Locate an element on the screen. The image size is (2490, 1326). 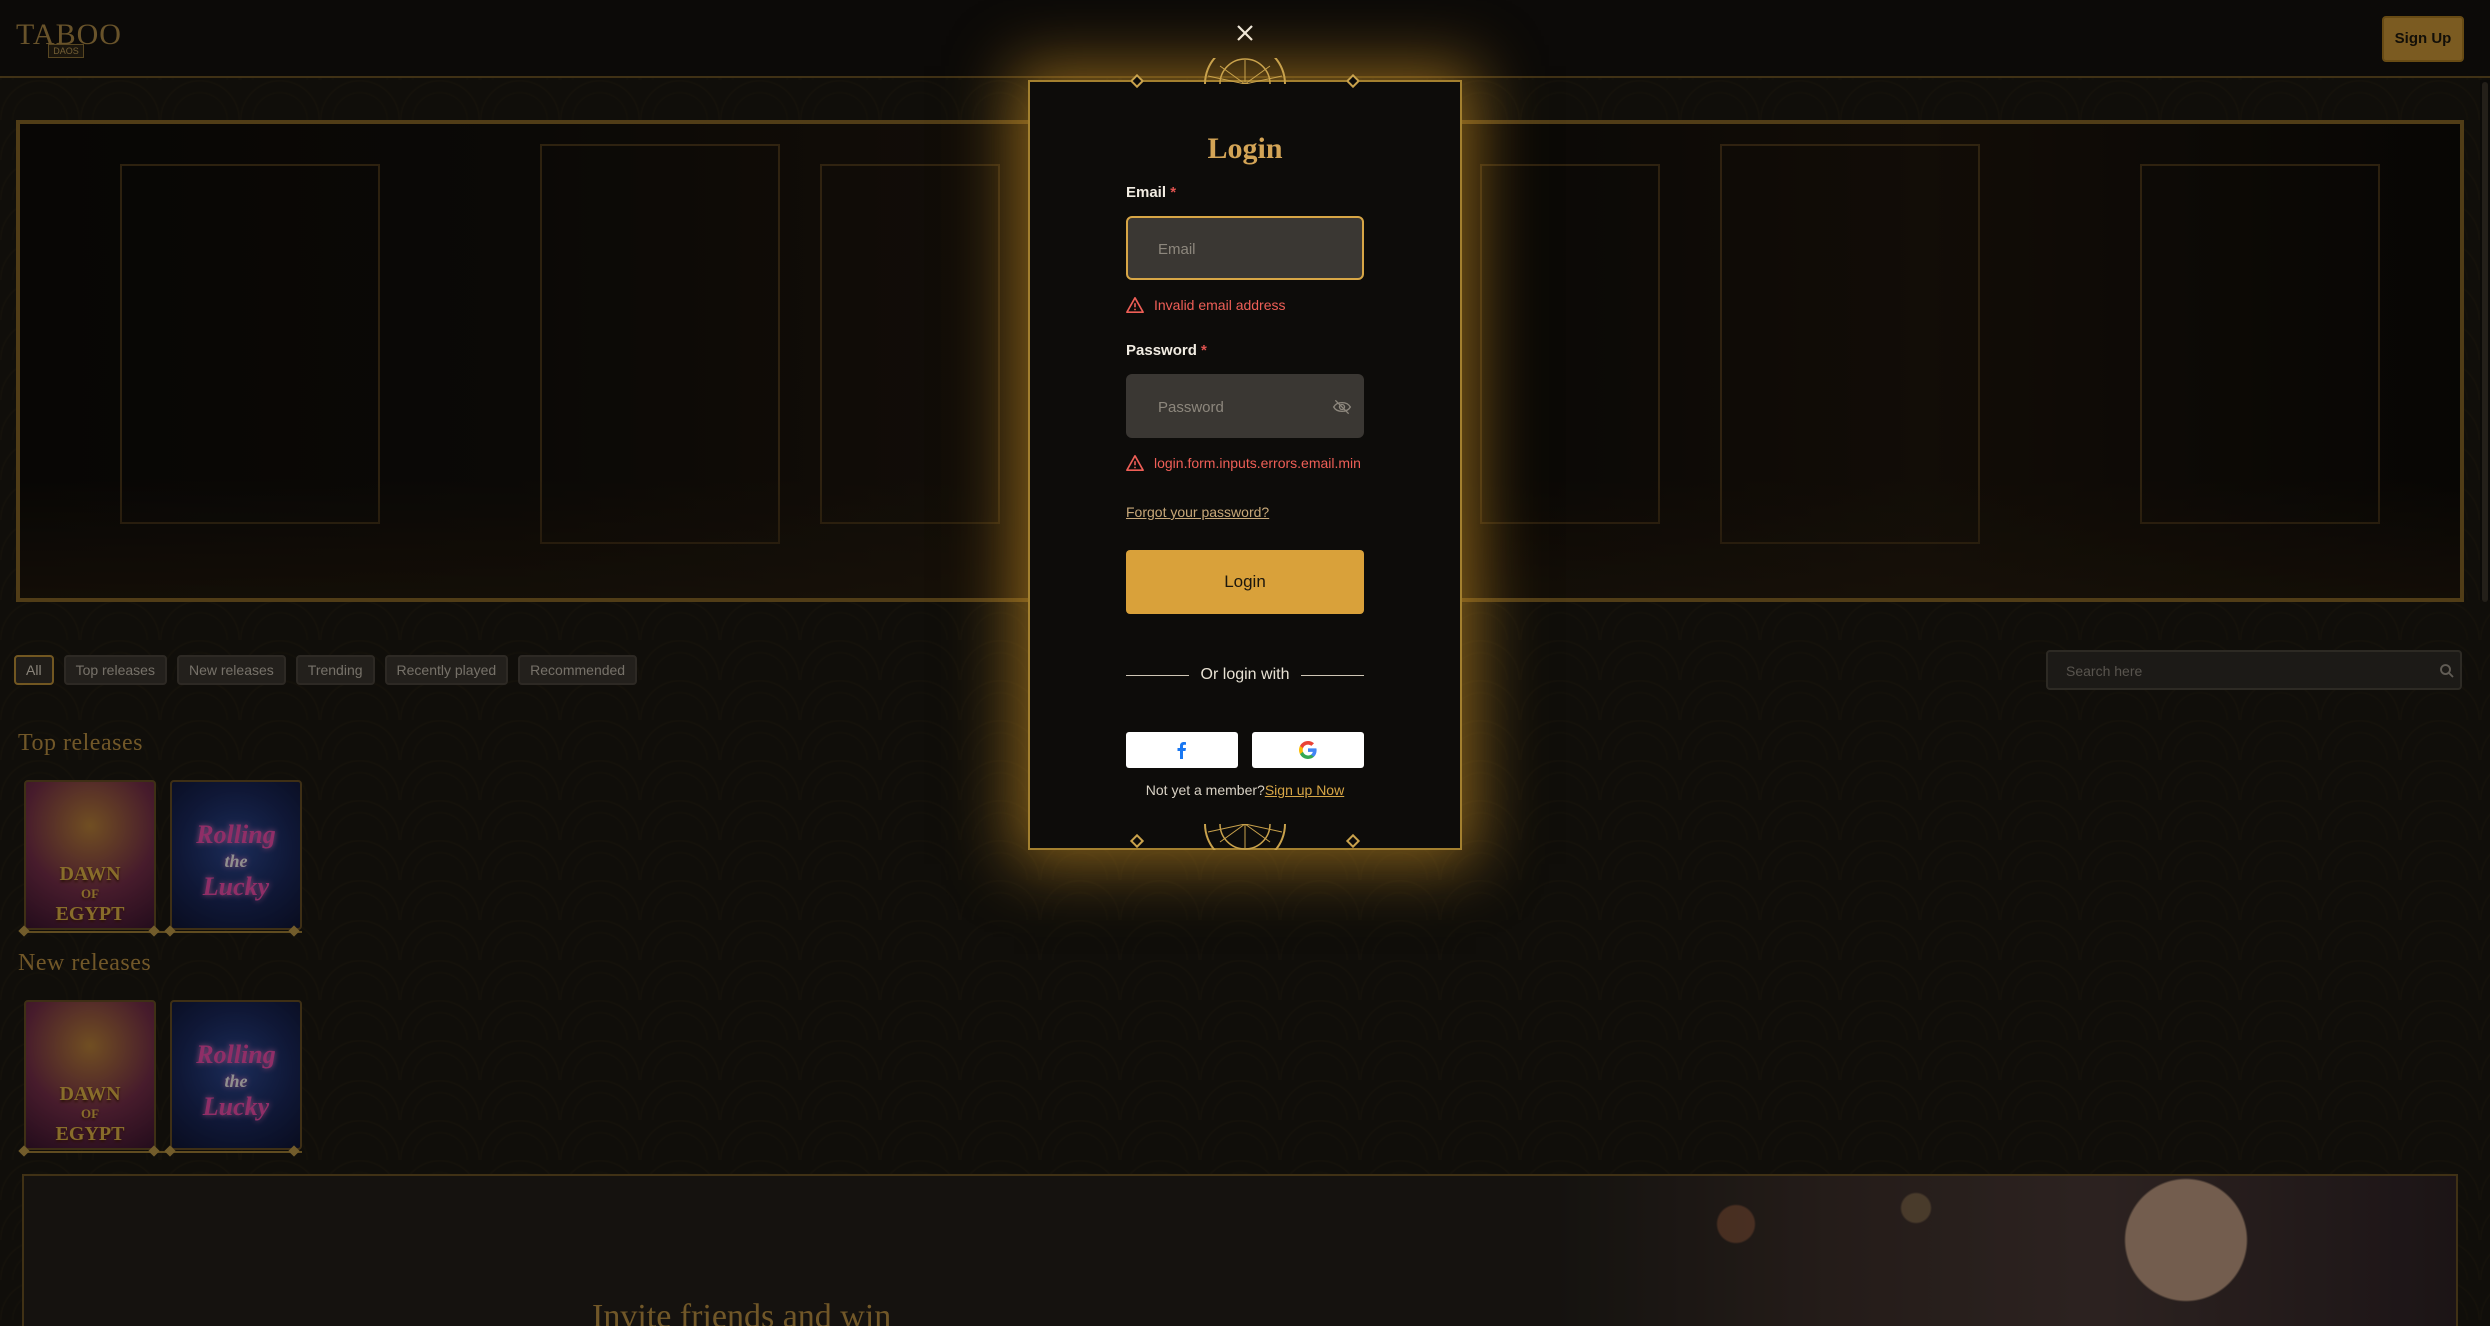
email-error: Invalid email address is located at coordinates (1206, 305).